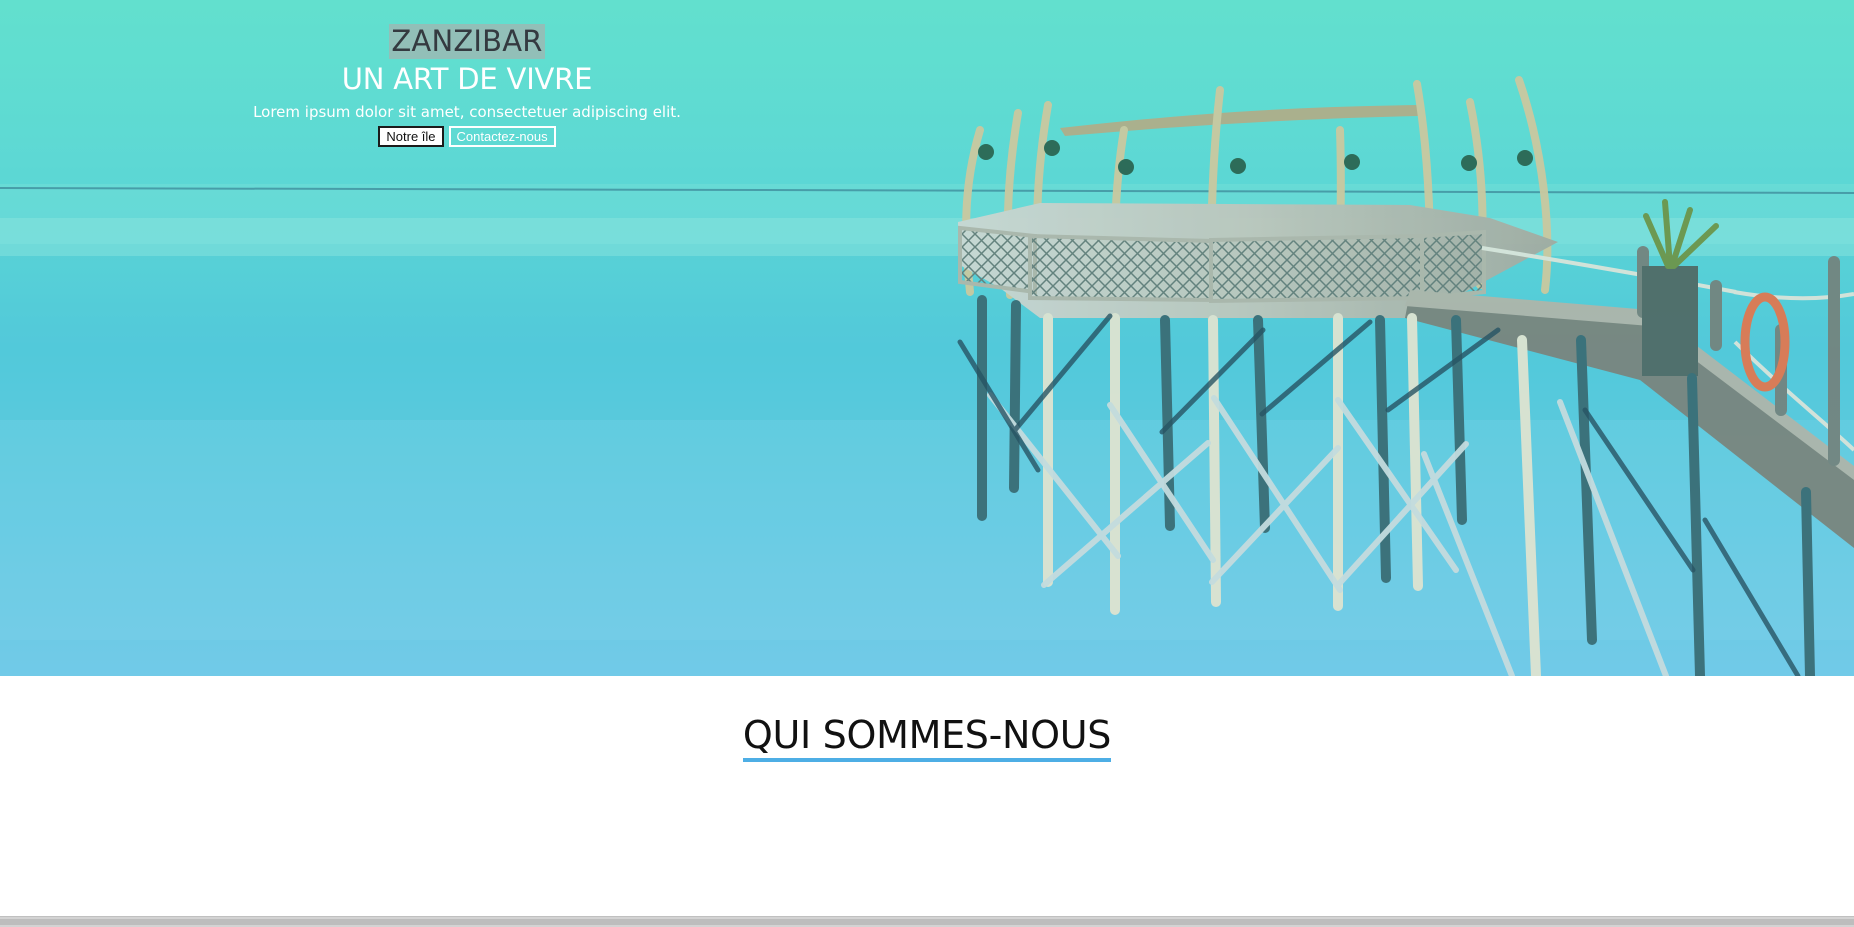 Image resolution: width=1854 pixels, height=927 pixels. What do you see at coordinates (926, 737) in the screenshot?
I see `about-heading: QUI SOMMES-NOUS` at bounding box center [926, 737].